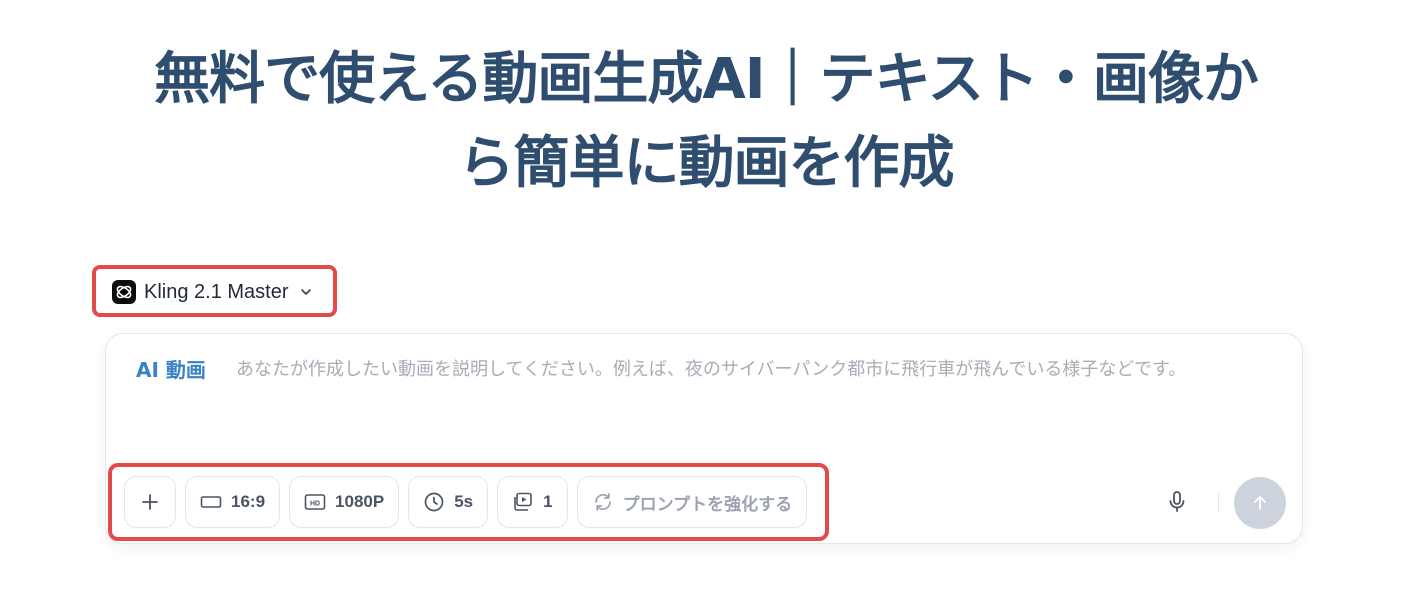  Describe the element at coordinates (360, 501) in the screenshot. I see `resolution-value: 1080P` at that location.